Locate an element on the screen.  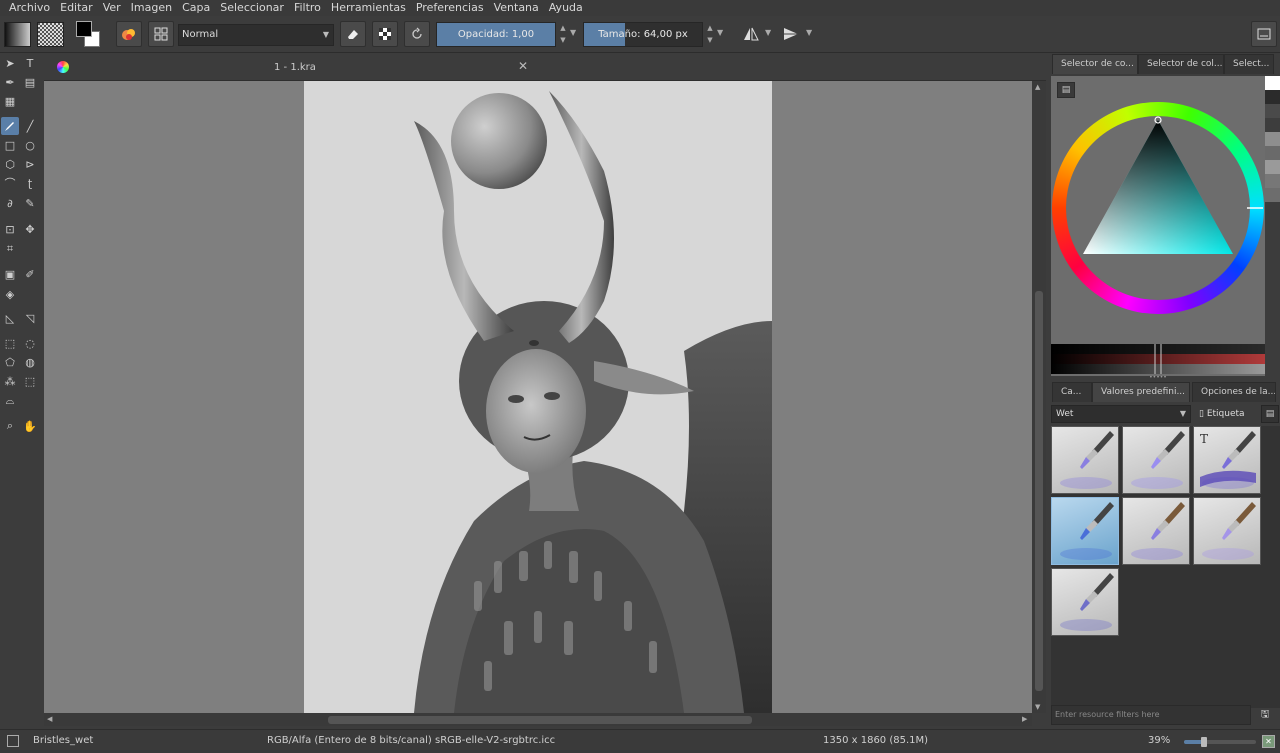
scroll-down-icon: ▼ is located at coordinates (1037, 707).